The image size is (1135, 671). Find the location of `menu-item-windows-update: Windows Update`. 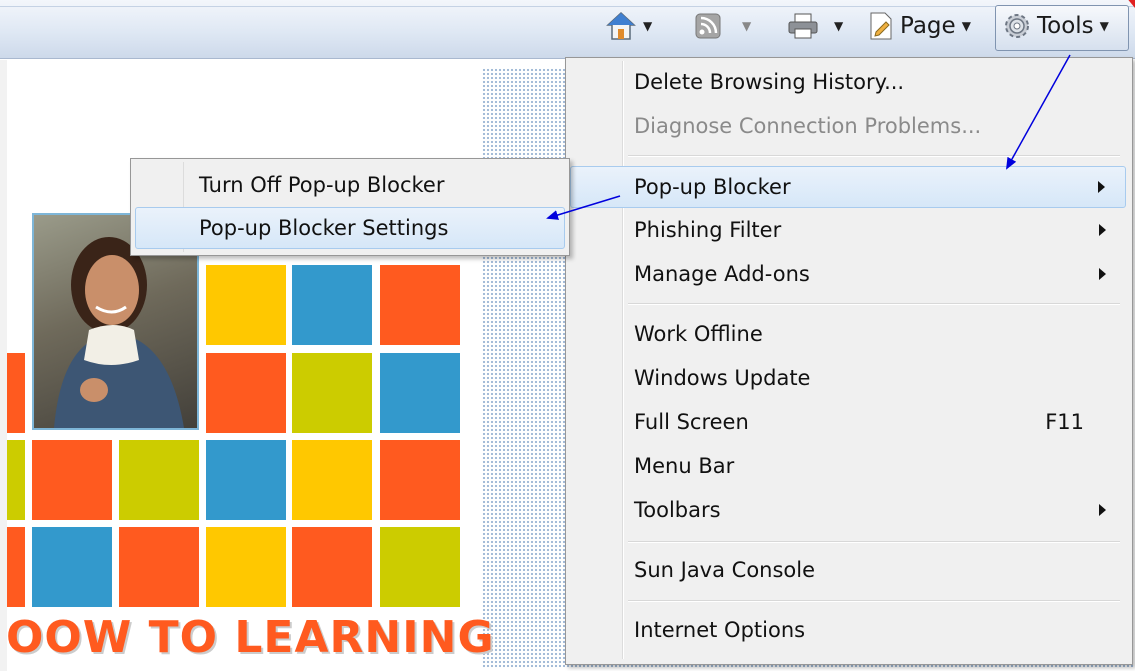

menu-item-windows-update: Windows Update is located at coordinates (848, 378).